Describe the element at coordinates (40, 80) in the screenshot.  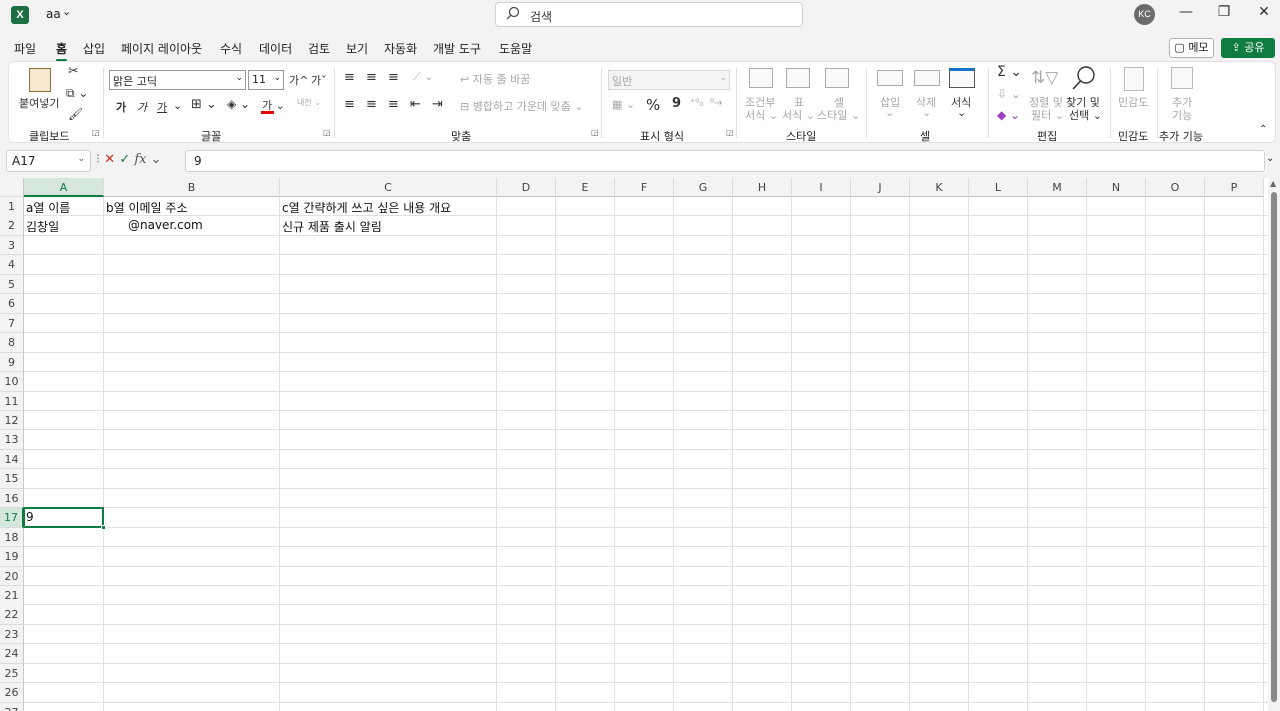
I see `paste-icon` at that location.